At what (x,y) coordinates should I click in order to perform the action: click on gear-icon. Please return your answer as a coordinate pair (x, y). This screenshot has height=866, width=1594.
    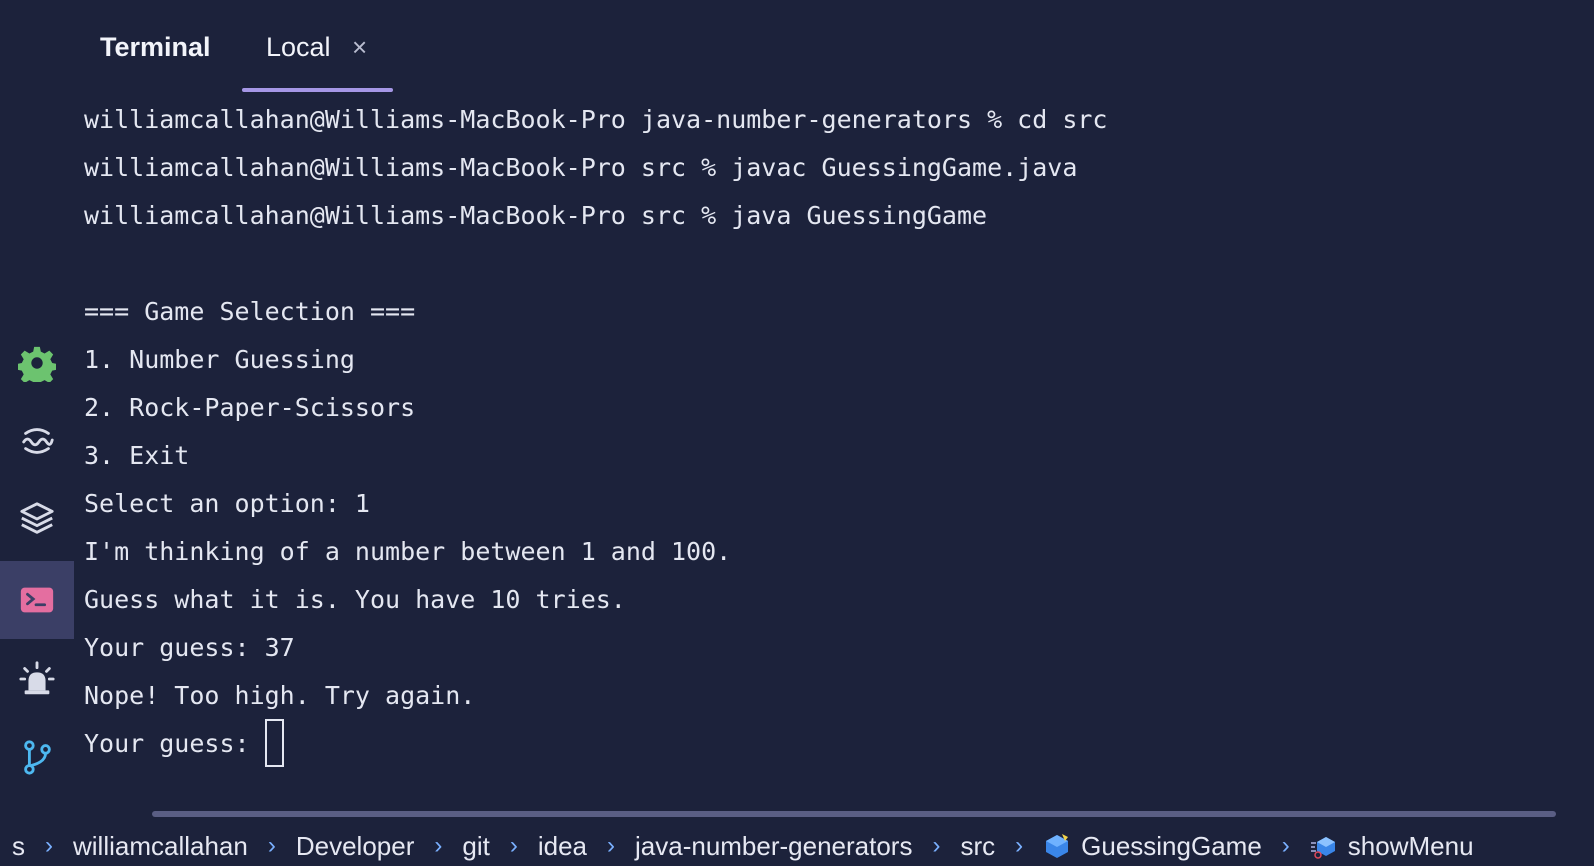
    Looking at the image, I should click on (37, 364).